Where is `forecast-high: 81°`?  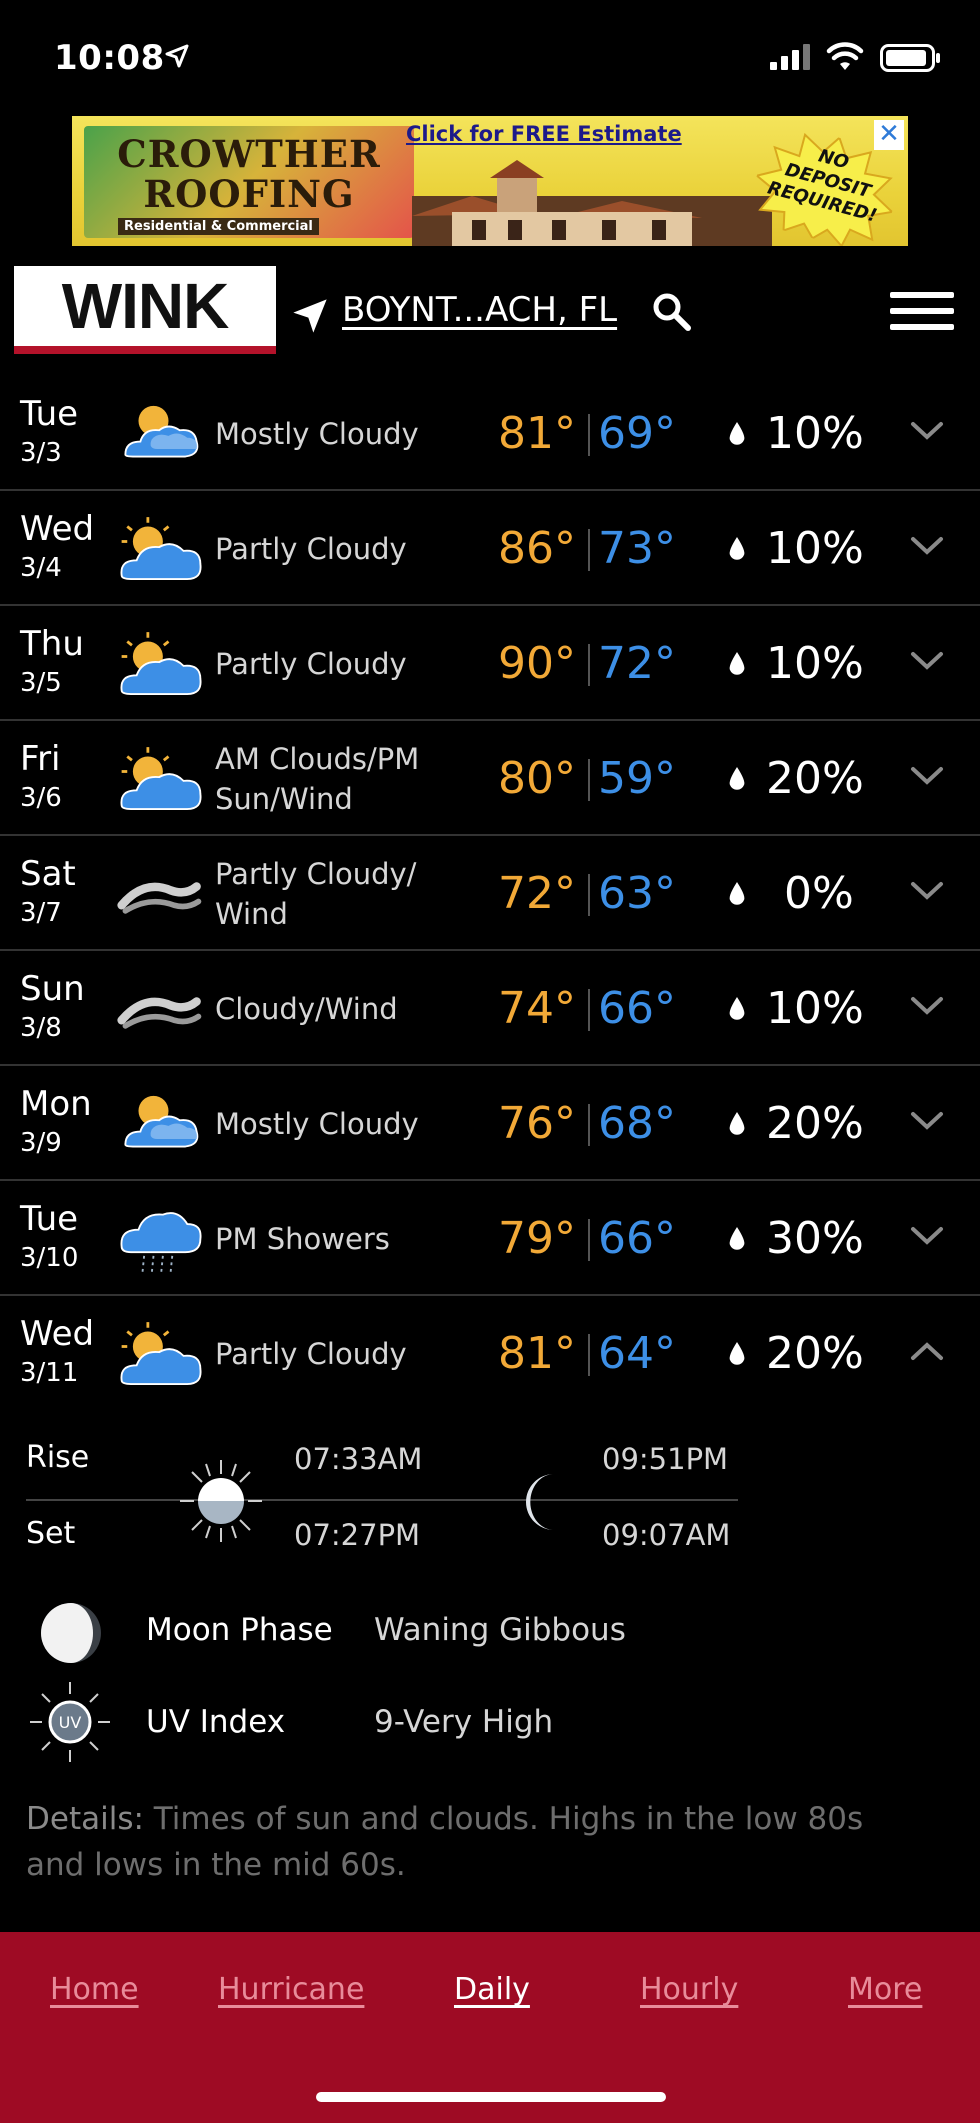
forecast-high: 81° is located at coordinates (537, 433).